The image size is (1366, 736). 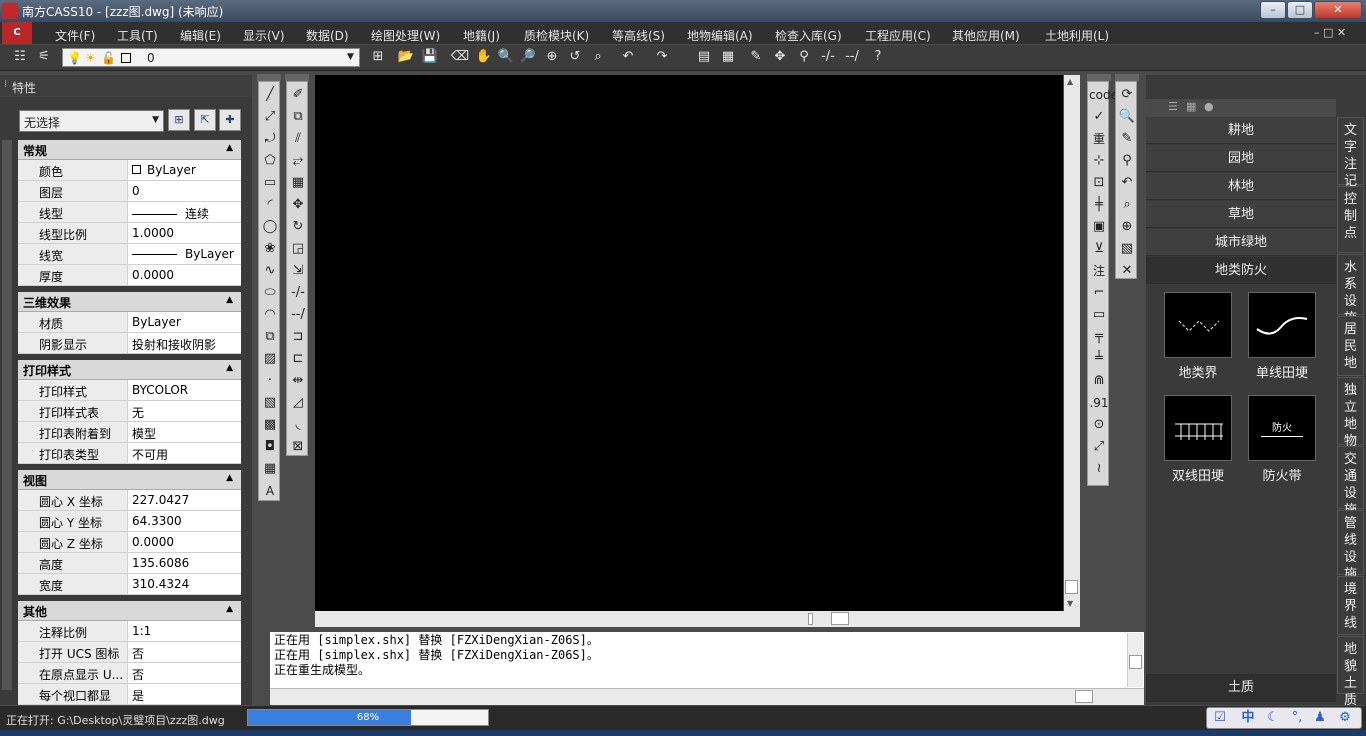 I want to click on save-icon: 💾, so click(x=430, y=57).